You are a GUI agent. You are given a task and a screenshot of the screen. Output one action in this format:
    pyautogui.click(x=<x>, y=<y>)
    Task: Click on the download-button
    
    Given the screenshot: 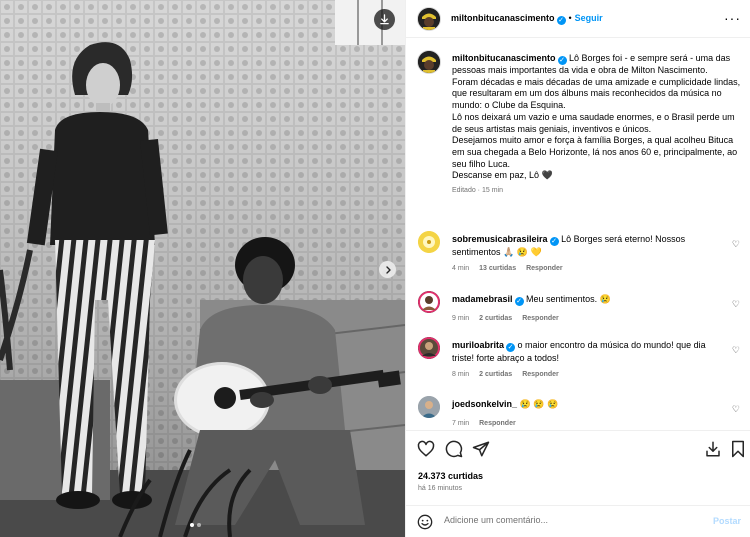 What is the action you would take?
    pyautogui.click(x=384, y=19)
    